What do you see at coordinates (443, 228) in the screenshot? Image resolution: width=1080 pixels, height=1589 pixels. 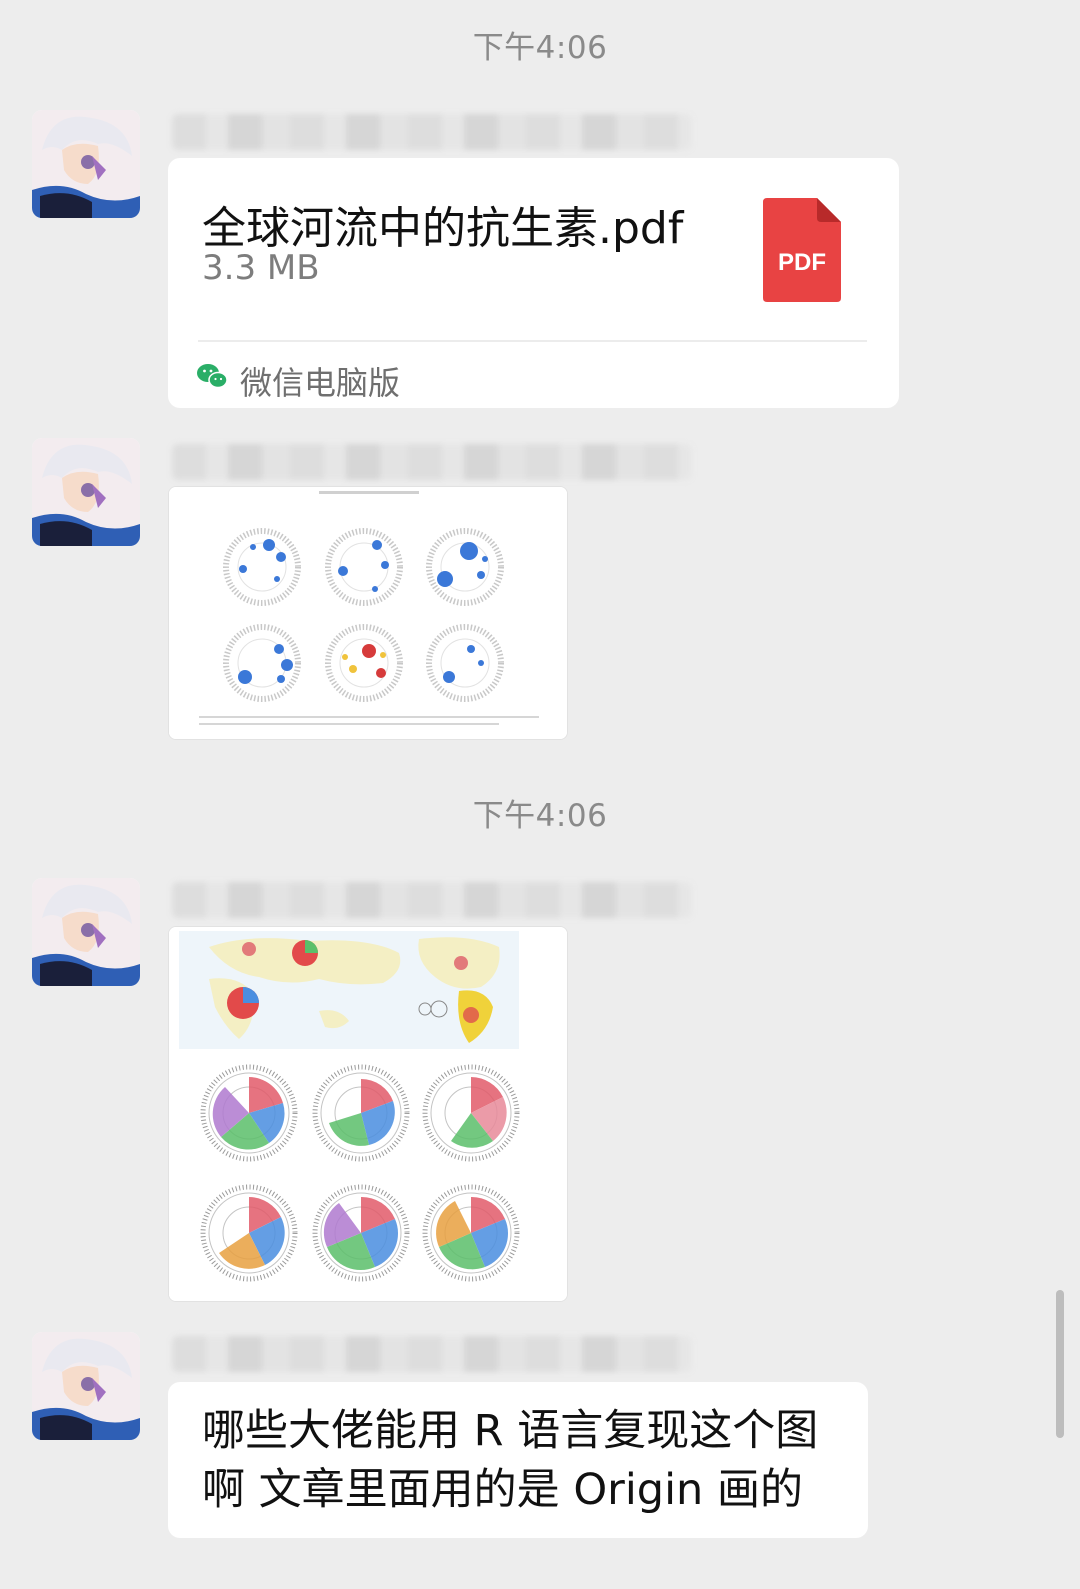 I see `file-name: 全球河流中的抗生素.pdf` at bounding box center [443, 228].